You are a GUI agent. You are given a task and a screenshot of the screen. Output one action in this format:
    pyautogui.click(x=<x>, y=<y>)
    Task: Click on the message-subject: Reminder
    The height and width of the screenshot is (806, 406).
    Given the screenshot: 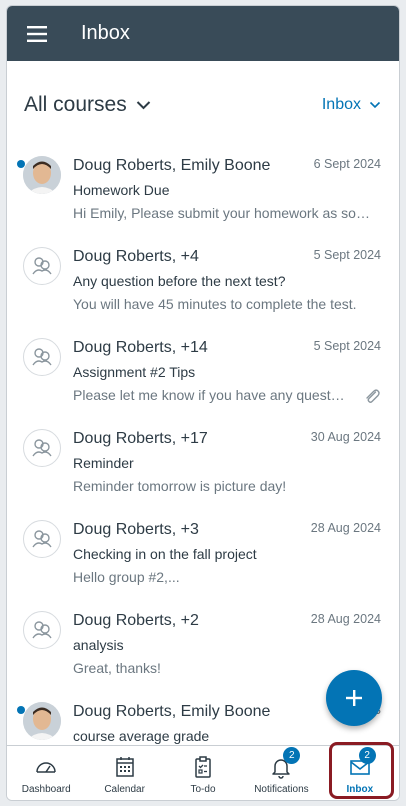 What is the action you would take?
    pyautogui.click(x=103, y=463)
    